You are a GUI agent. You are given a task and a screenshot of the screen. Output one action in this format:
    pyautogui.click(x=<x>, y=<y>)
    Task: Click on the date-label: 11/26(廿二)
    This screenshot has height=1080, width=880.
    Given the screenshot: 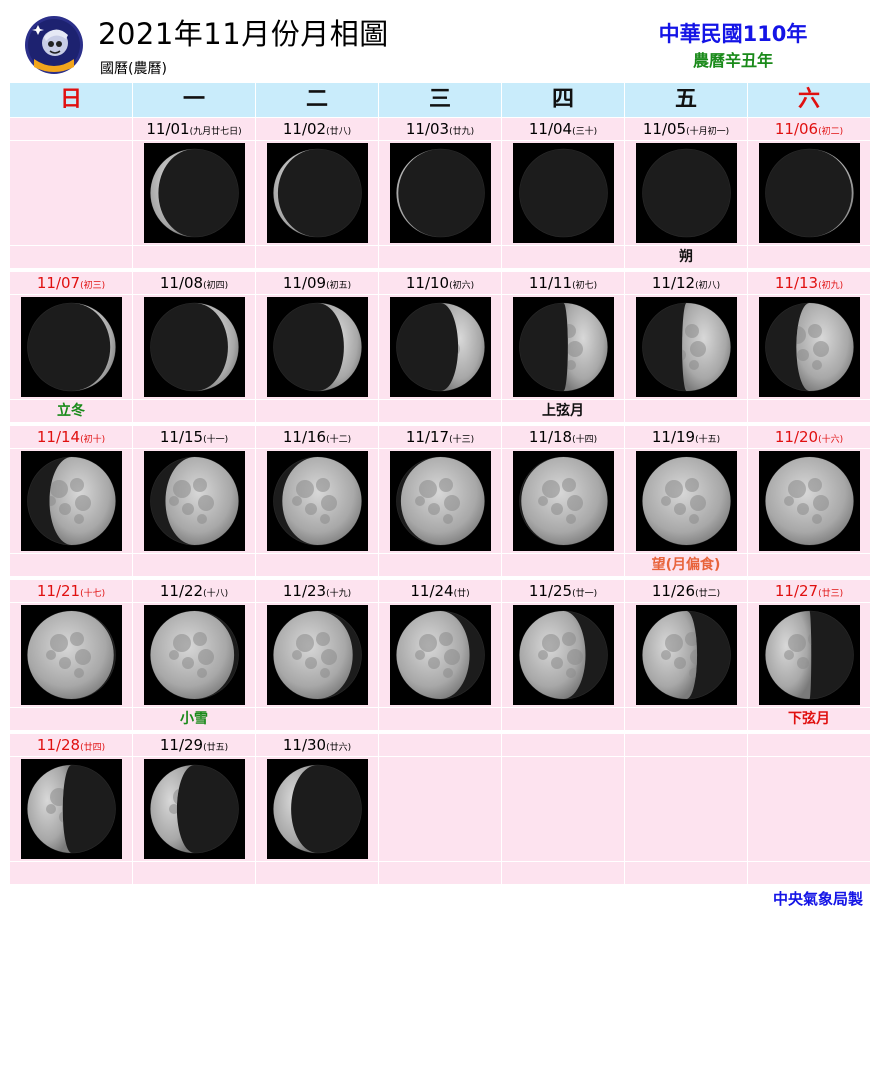 What is the action you would take?
    pyautogui.click(x=686, y=591)
    